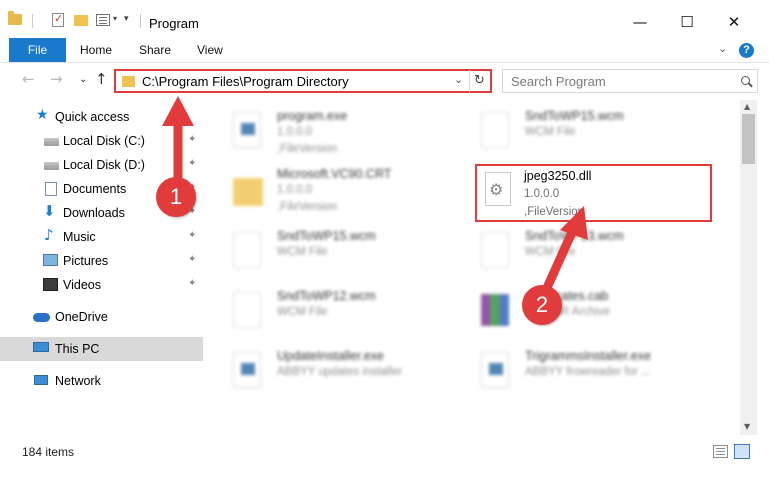 This screenshot has height=478, width=769. What do you see at coordinates (640, 19) in the screenshot?
I see `minimize-button: —` at bounding box center [640, 19].